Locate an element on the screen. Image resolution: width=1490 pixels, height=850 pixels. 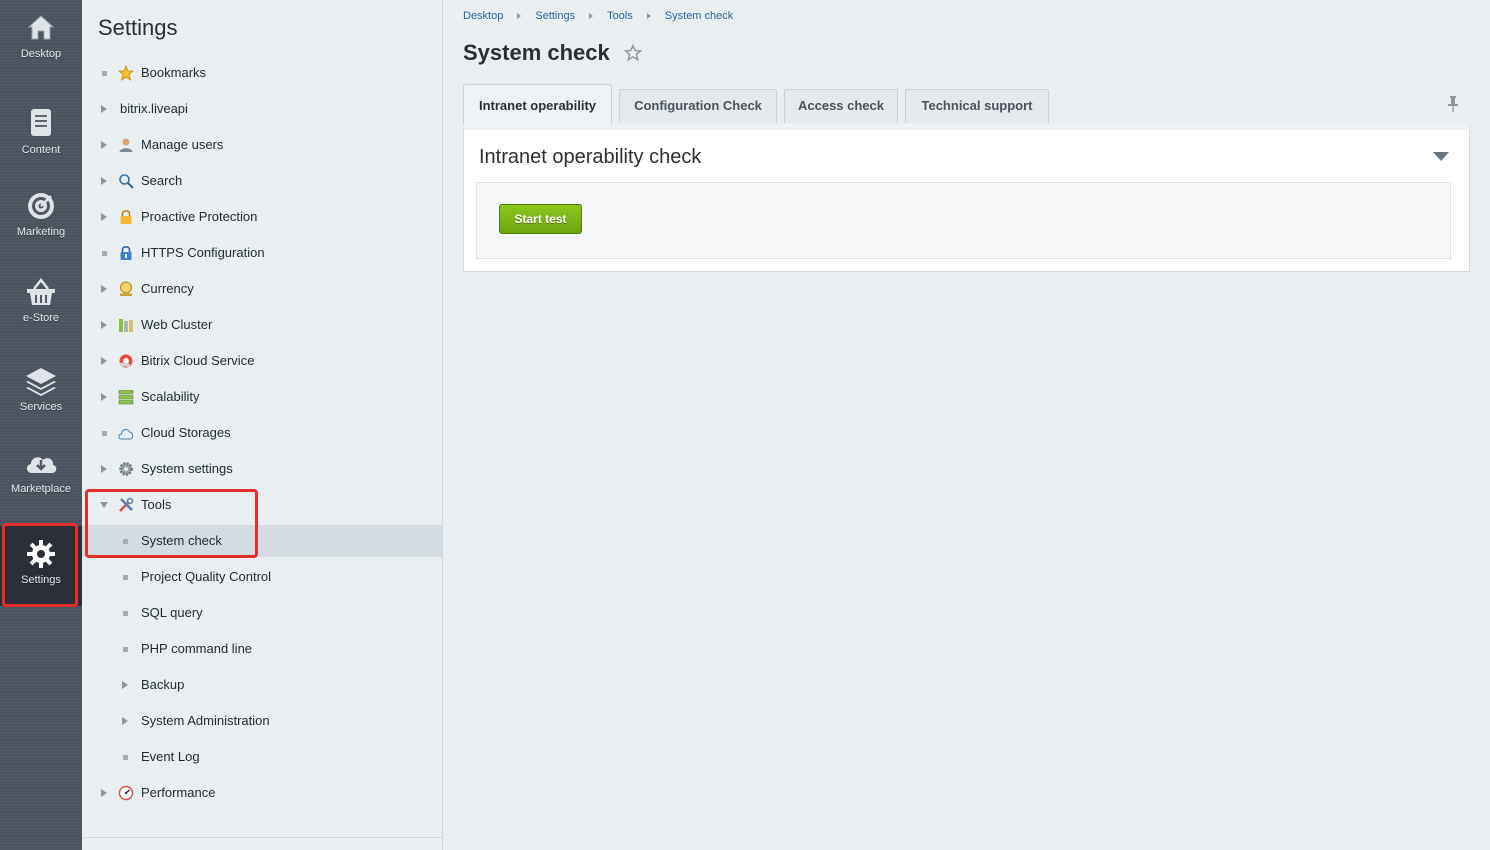
tree-item-label: Proactive Protection is located at coordinates (199, 216).